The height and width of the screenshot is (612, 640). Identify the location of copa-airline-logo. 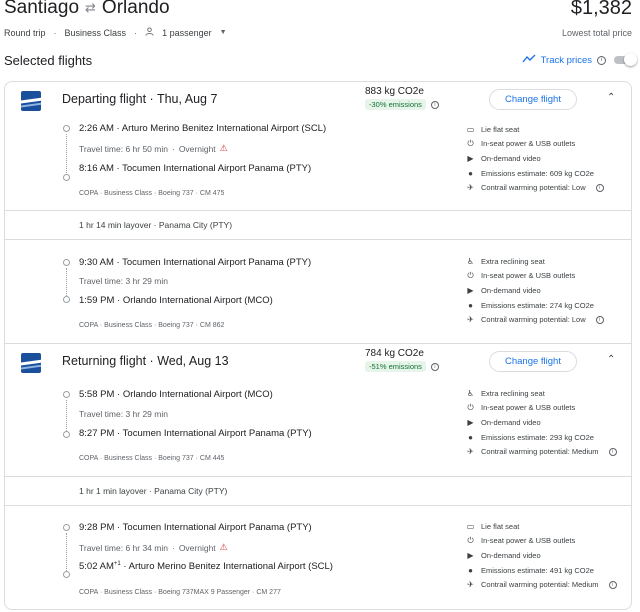
(31, 101).